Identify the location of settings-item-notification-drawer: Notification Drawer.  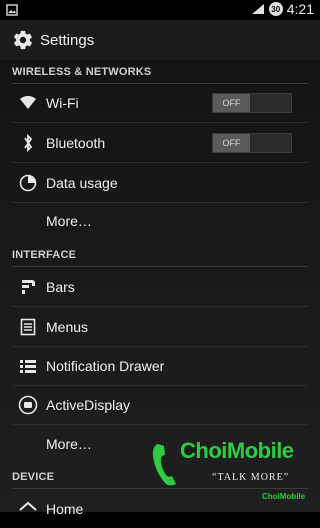
(160, 366).